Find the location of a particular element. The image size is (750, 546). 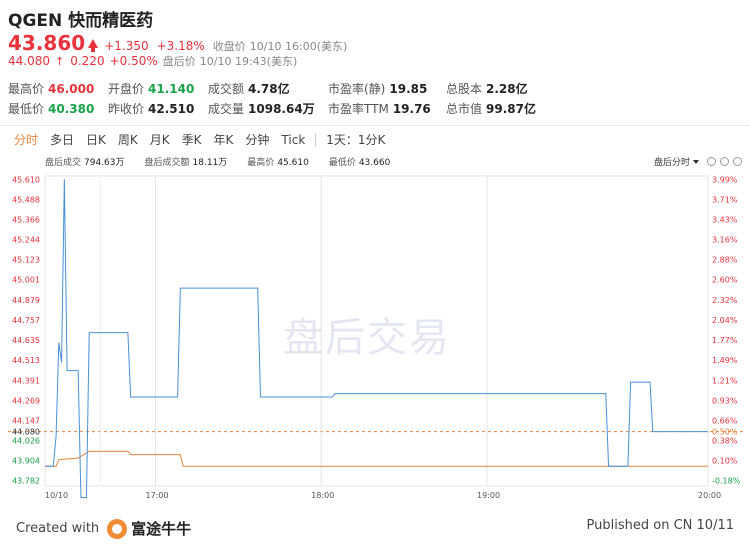

zoom-out-icon is located at coordinates (724, 161).